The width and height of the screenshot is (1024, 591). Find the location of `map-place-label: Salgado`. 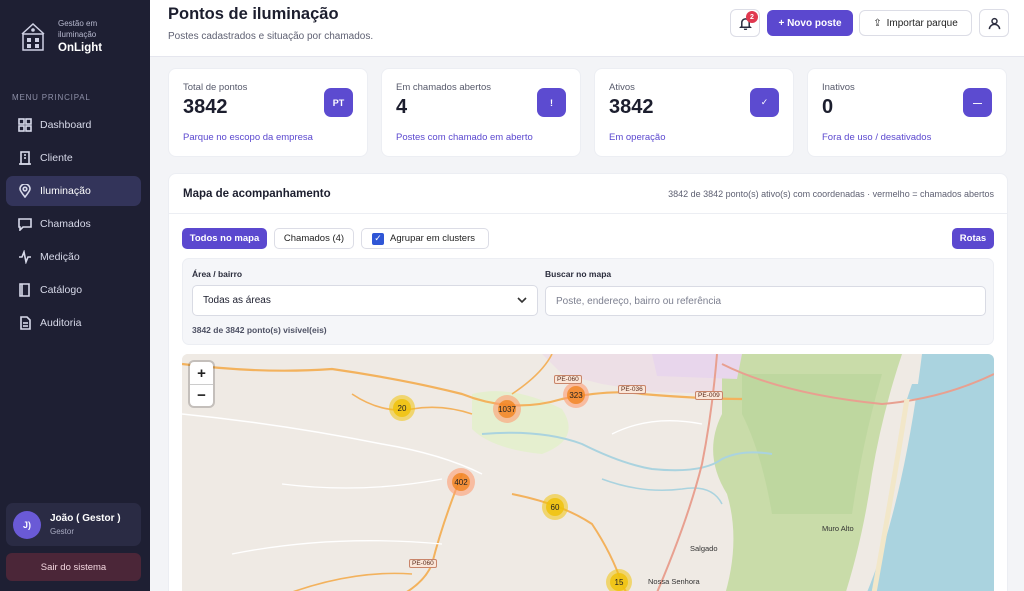

map-place-label: Salgado is located at coordinates (704, 548).